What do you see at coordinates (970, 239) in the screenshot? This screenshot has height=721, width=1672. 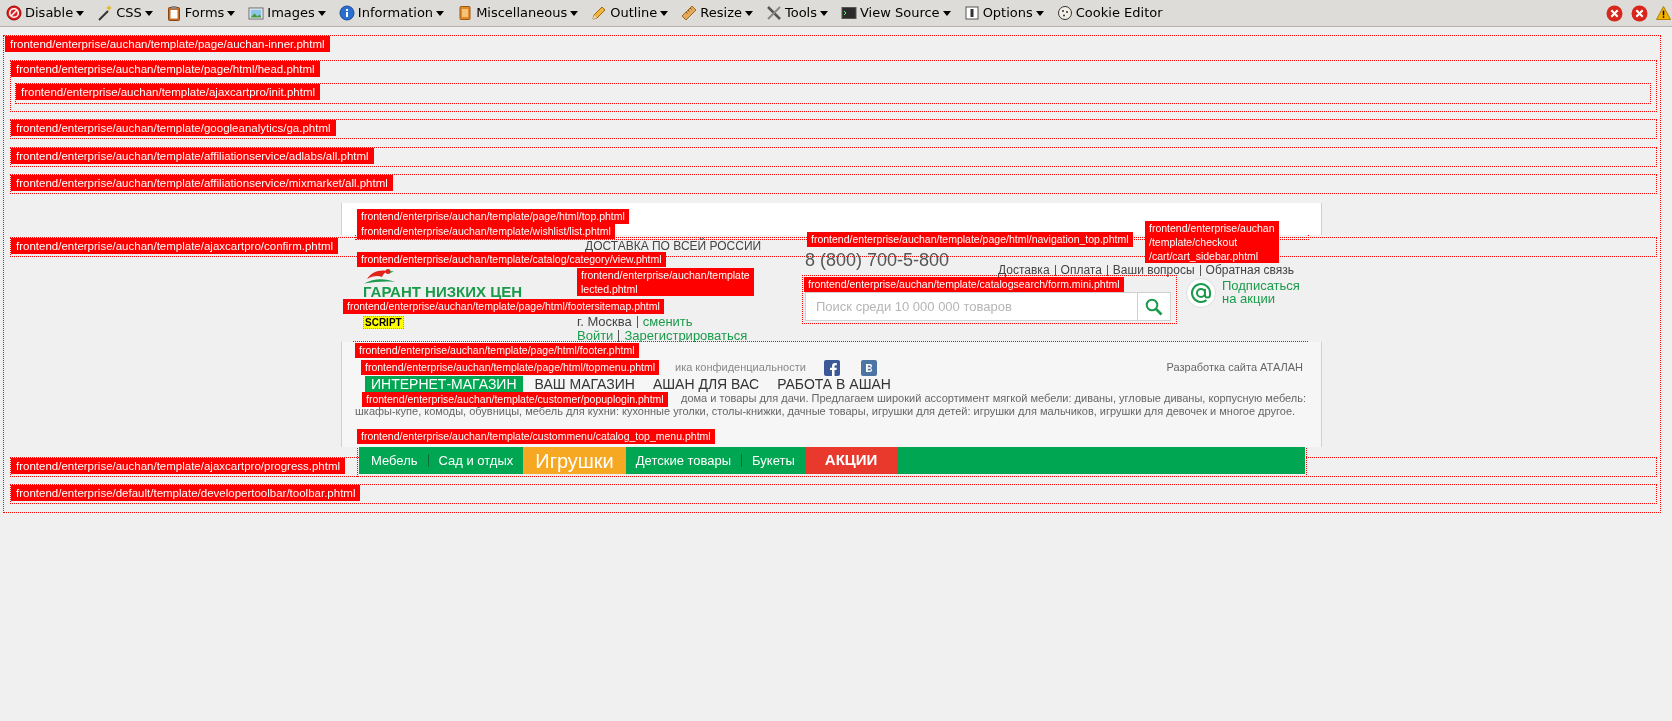 I see `template-path-label: frontend/enterprise/auchan/template/page/html/navigation_top.phtml` at bounding box center [970, 239].